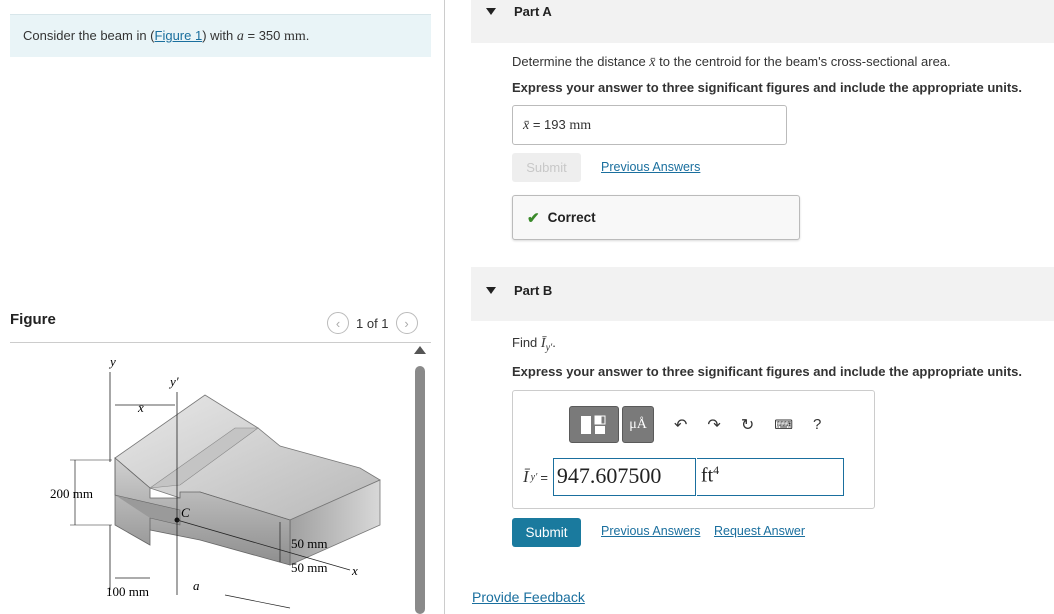 This screenshot has width=1054, height=614. I want to click on input-var-sub: y′, so click(534, 477).